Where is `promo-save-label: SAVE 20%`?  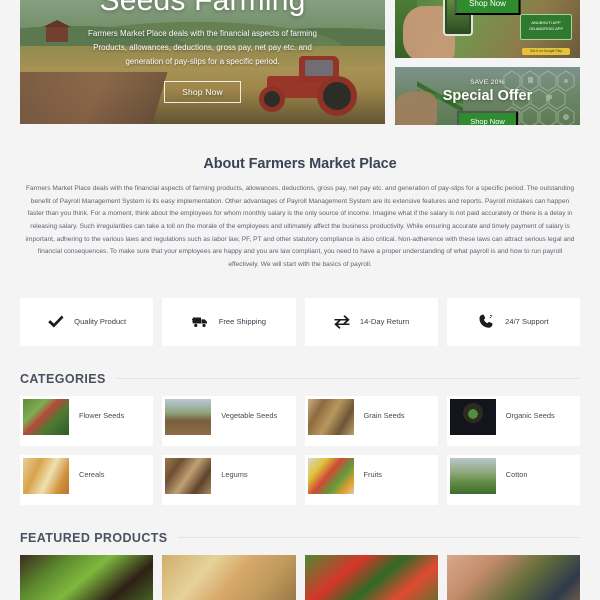
promo-save-label: SAVE 20% is located at coordinates (487, 82).